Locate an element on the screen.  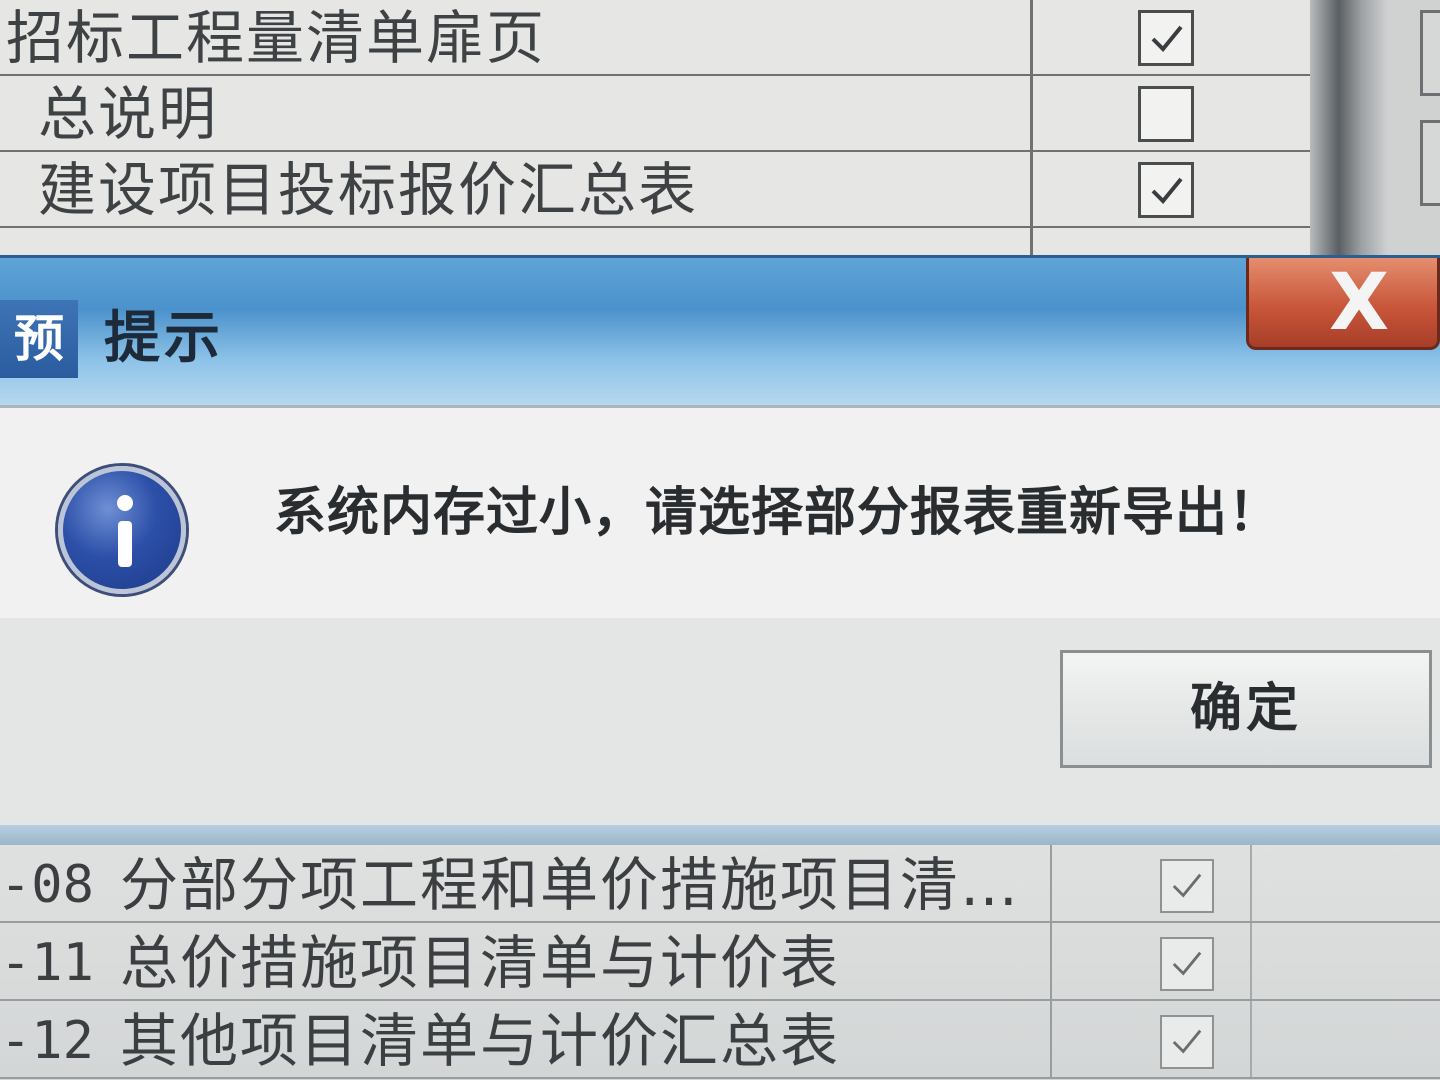
close-button: X is located at coordinates (1343, 304).